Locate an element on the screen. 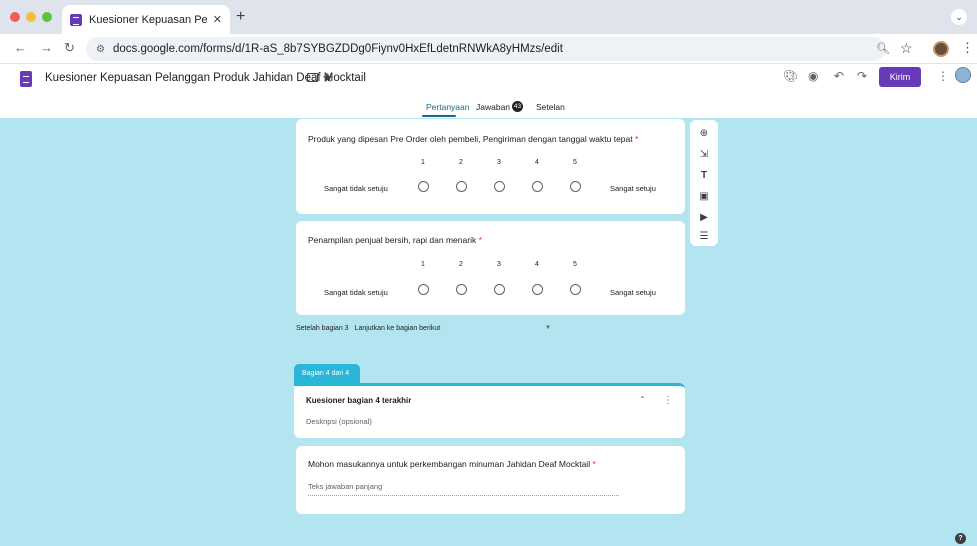 This screenshot has height=546, width=977. import-questions-icon: ⇲ is located at coordinates (704, 155).